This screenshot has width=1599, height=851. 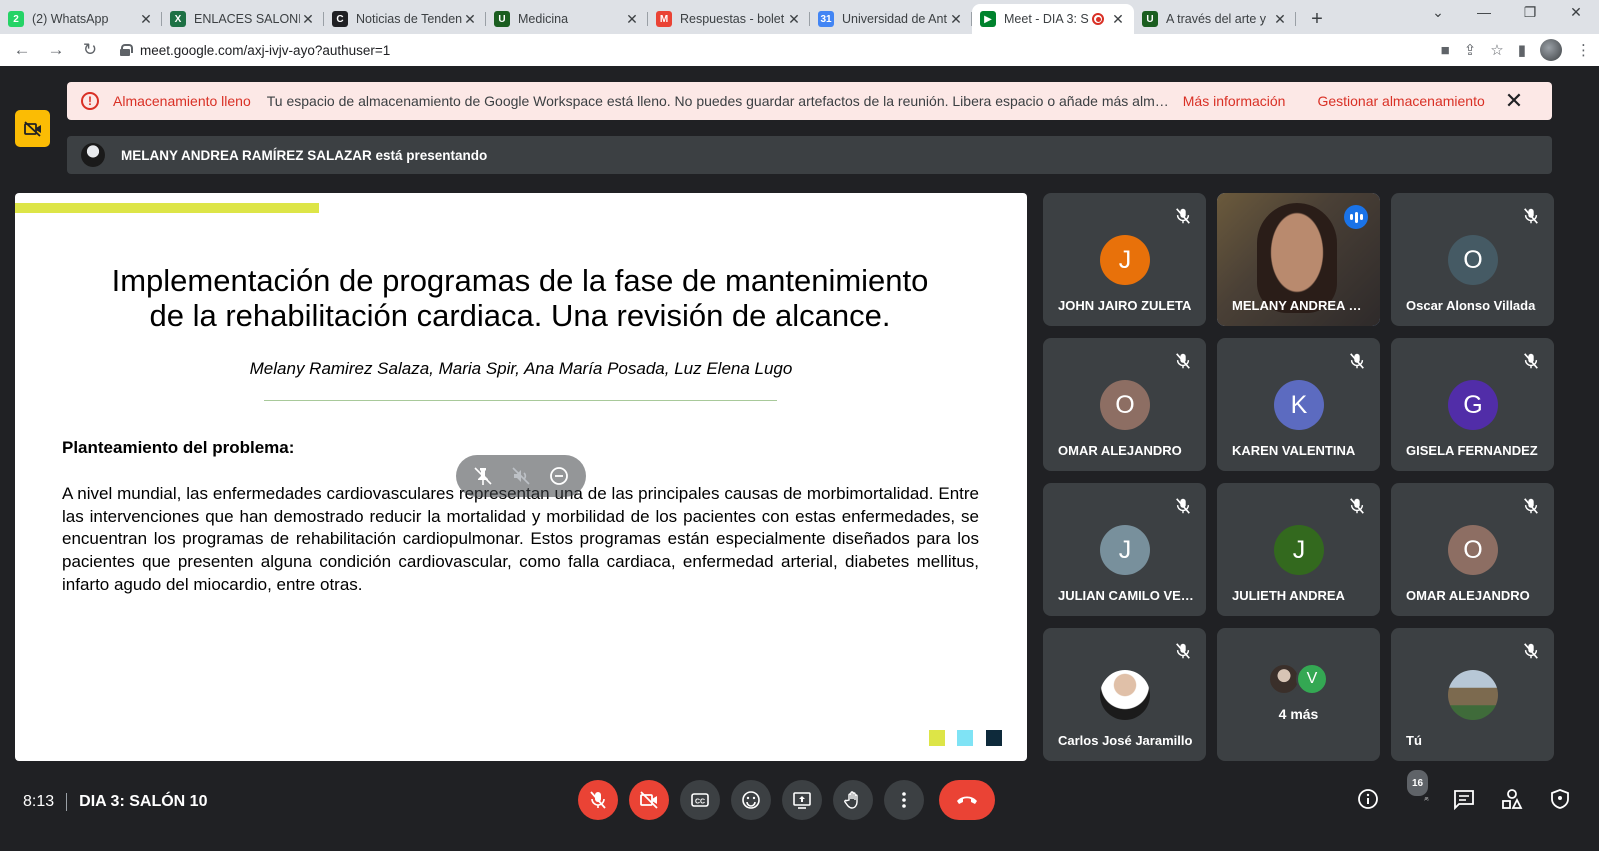 What do you see at coordinates (567, 19) in the screenshot?
I see `browser-tab-4: U Medicina ✕` at bounding box center [567, 19].